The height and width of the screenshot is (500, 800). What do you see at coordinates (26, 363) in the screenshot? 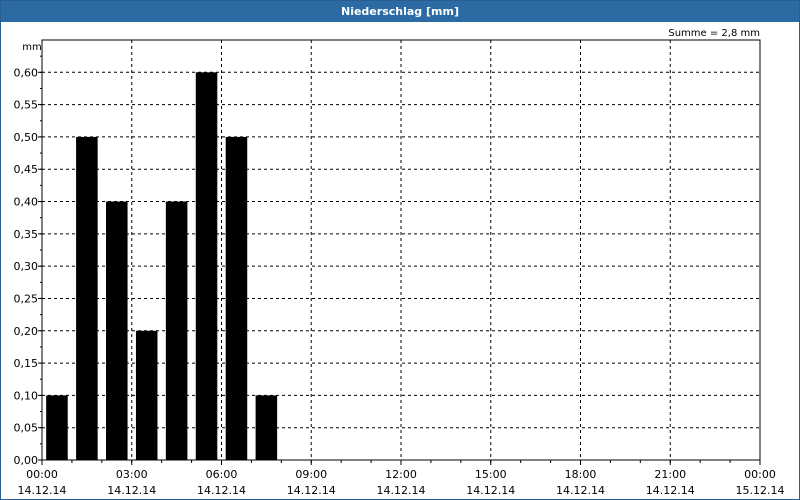
I see `y-tick-label: 0,15` at bounding box center [26, 363].